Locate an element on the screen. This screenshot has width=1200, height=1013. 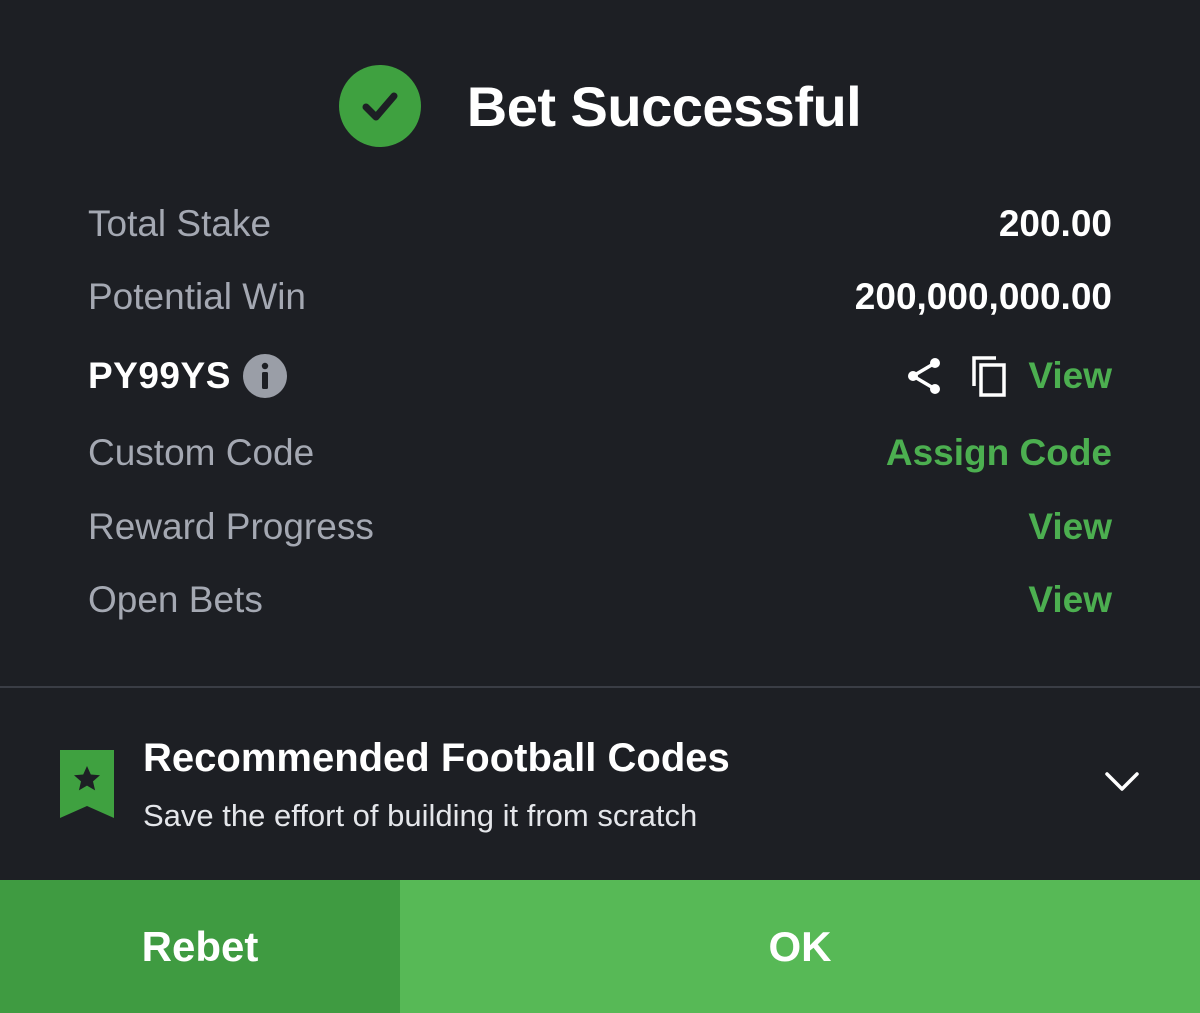
custom-code-label: Custom Code is located at coordinates (201, 452).